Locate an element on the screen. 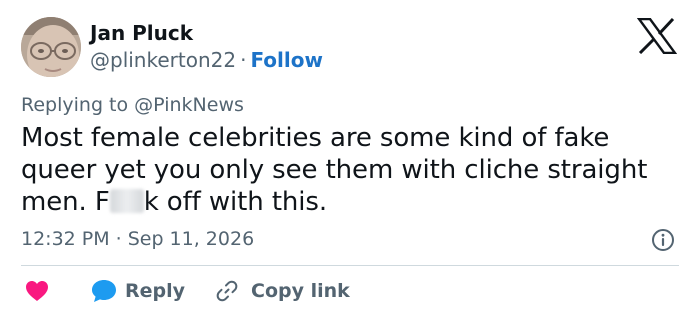  tweet-date: Sep 11, 2026 is located at coordinates (191, 239).